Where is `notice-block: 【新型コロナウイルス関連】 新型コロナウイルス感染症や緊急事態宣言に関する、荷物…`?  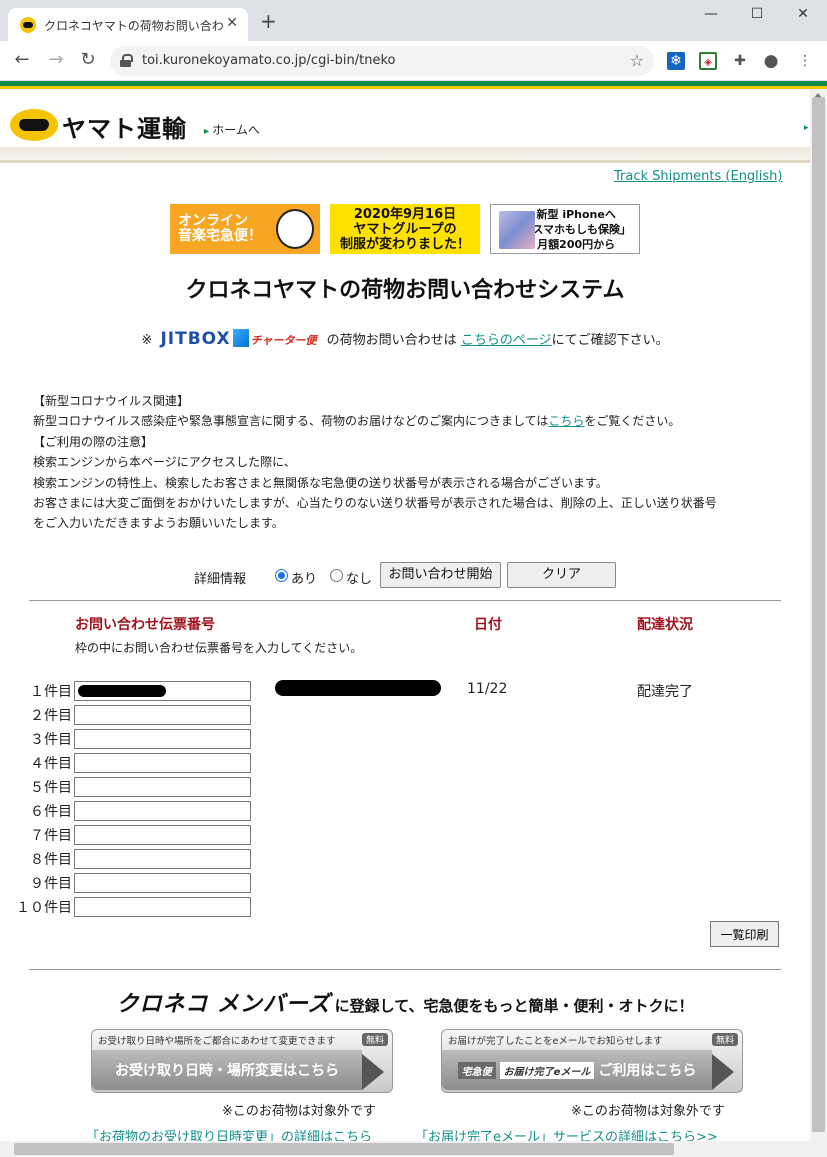
notice-block: 【新型コロナウイルス関連】 新型コロナウイルス感染症や緊急事態宣言に関する、荷物… is located at coordinates (413, 462).